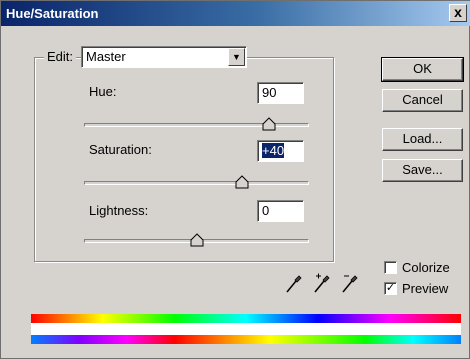 The image size is (470, 359). What do you see at coordinates (390, 288) in the screenshot?
I see `preview-checkbox: ✓` at bounding box center [390, 288].